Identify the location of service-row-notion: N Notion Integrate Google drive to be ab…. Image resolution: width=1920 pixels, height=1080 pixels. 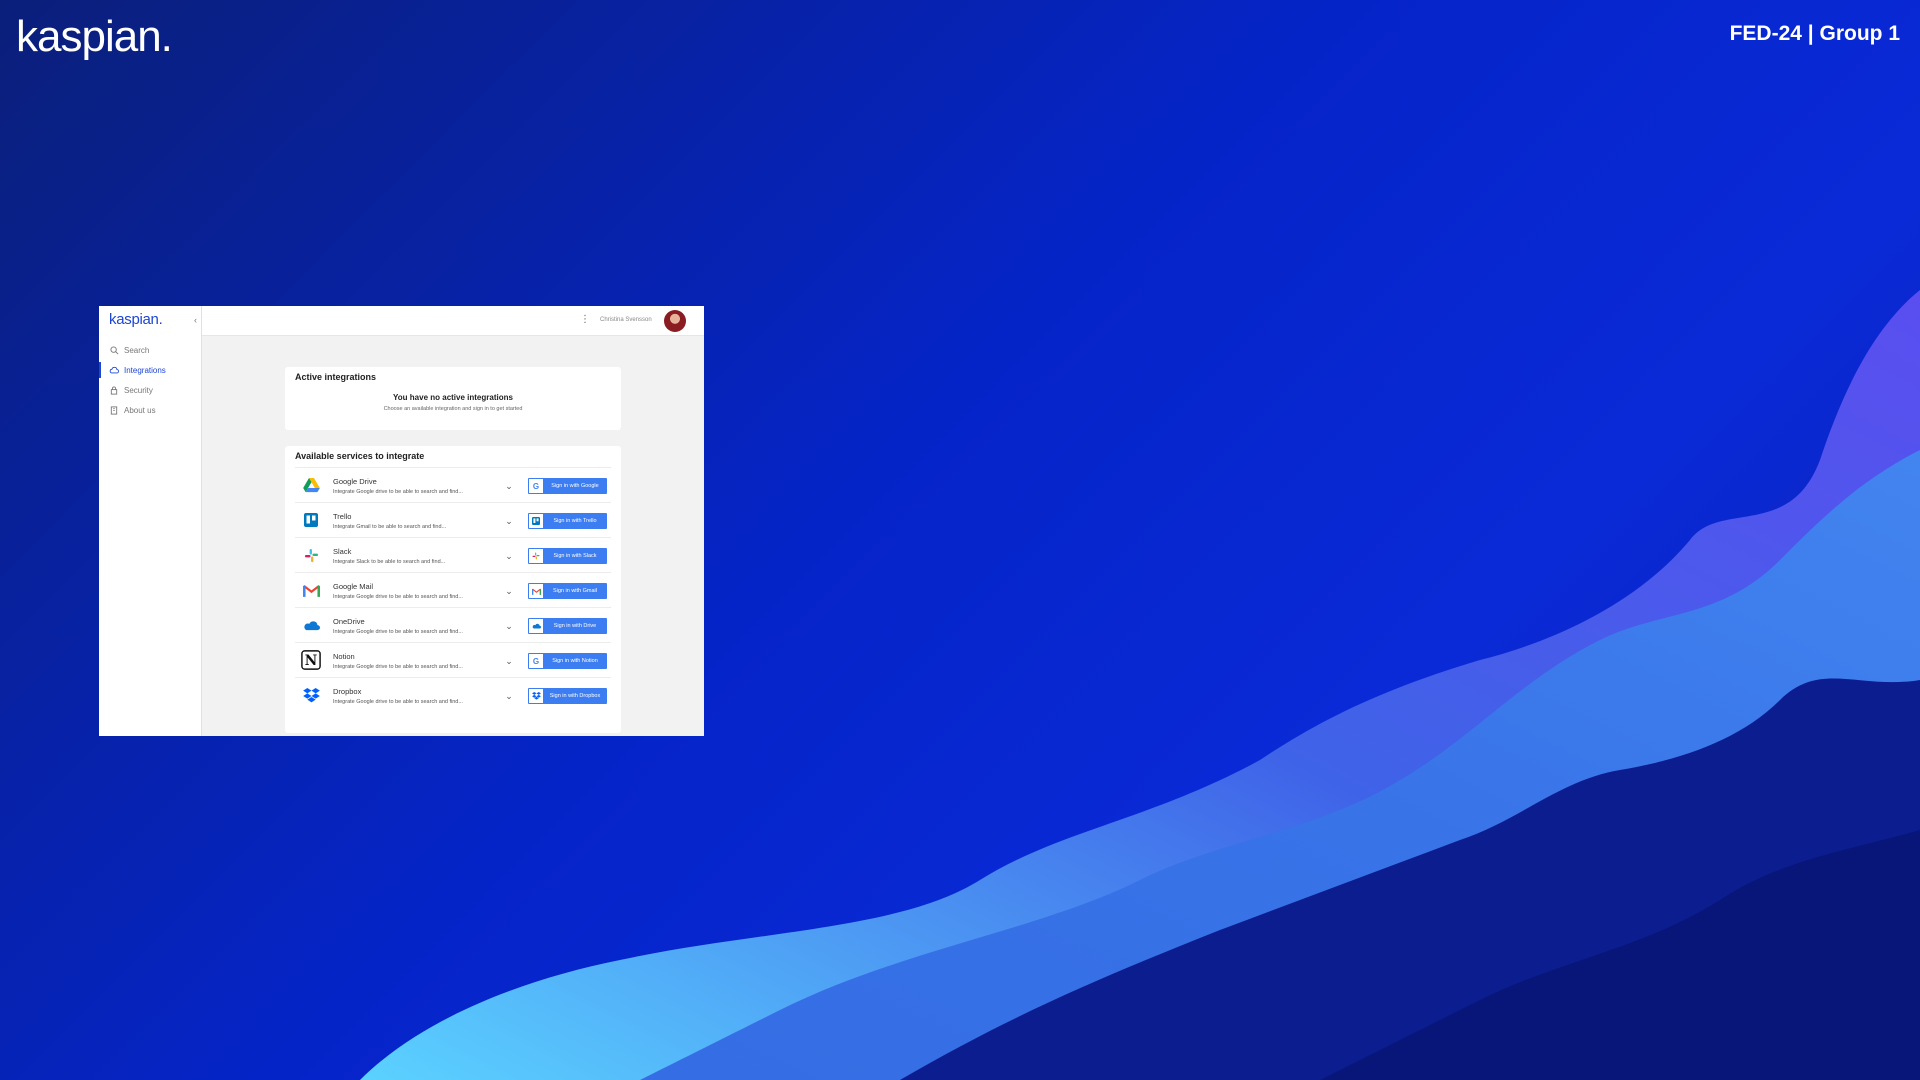
(453, 659).